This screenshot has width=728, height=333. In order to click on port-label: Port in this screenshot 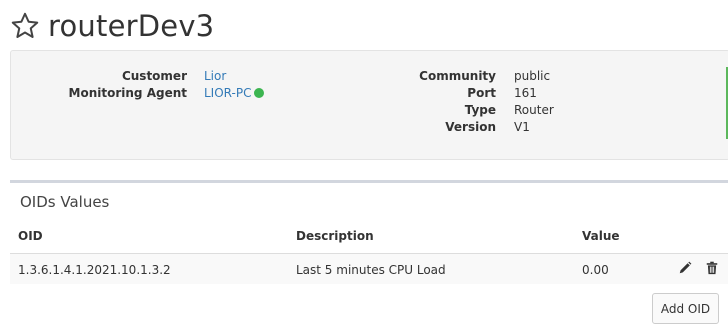, I will do `click(481, 93)`.